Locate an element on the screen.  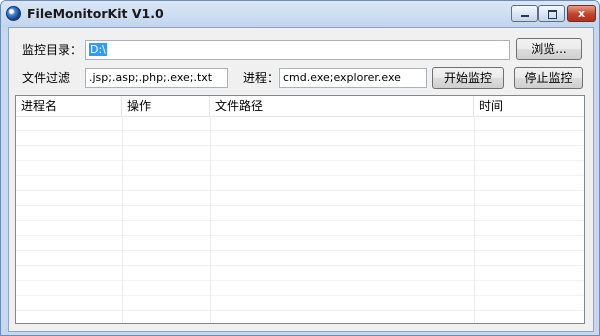
maximize-icon is located at coordinates (551, 13).